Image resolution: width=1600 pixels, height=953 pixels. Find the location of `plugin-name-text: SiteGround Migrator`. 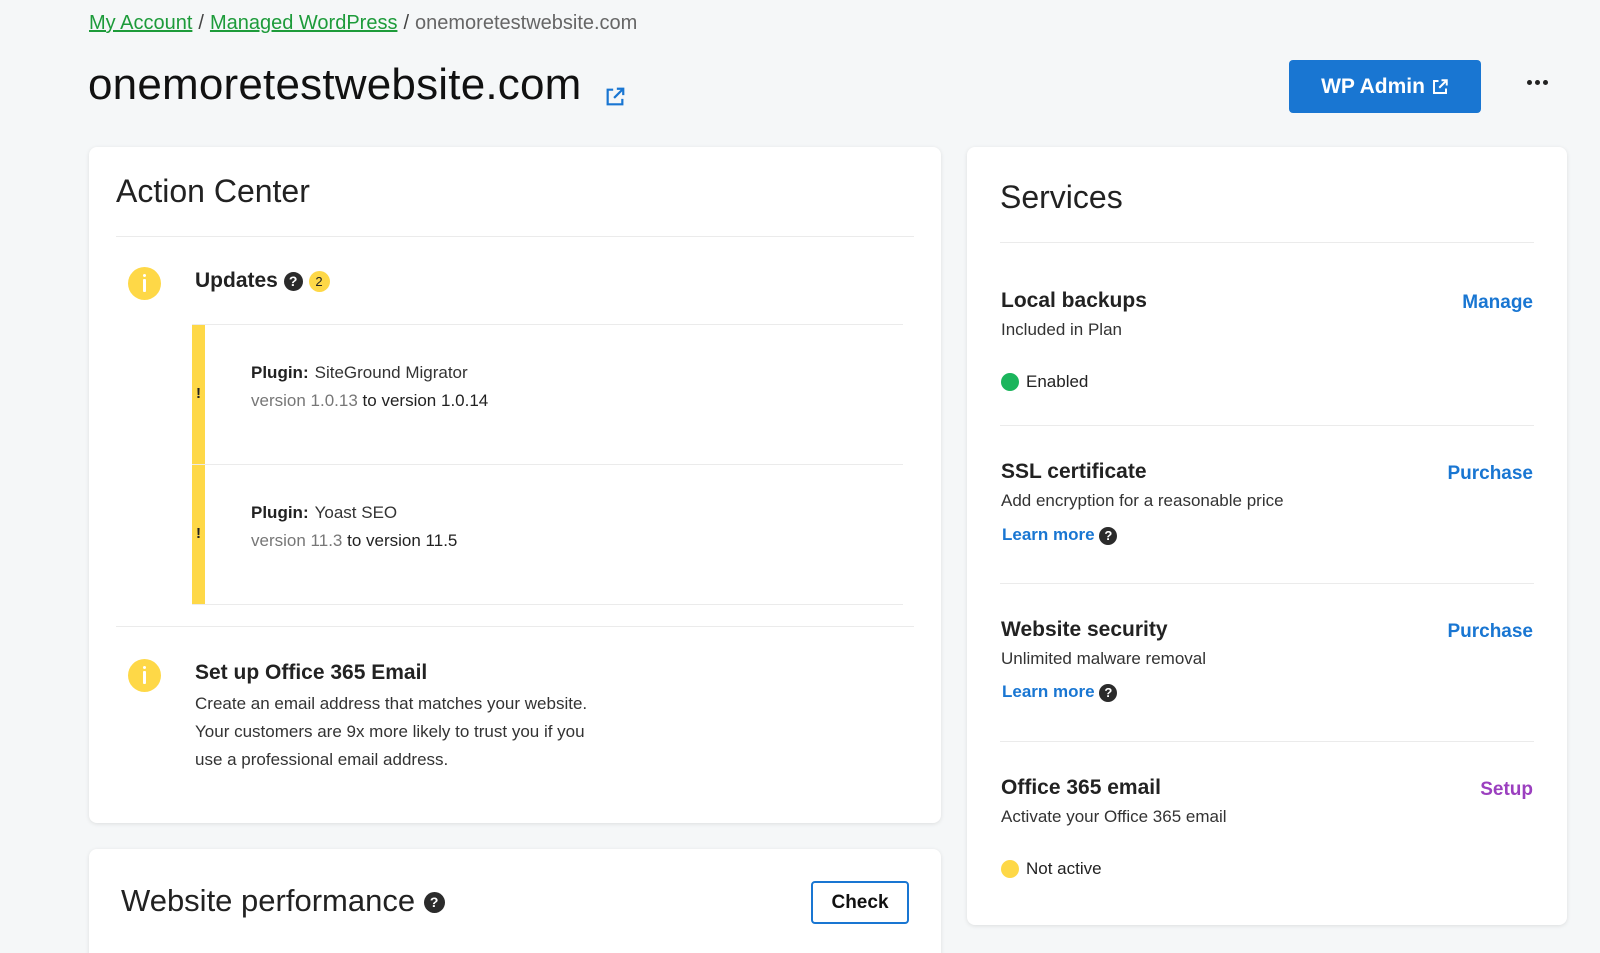

plugin-name-text: SiteGround Migrator is located at coordinates (391, 372).